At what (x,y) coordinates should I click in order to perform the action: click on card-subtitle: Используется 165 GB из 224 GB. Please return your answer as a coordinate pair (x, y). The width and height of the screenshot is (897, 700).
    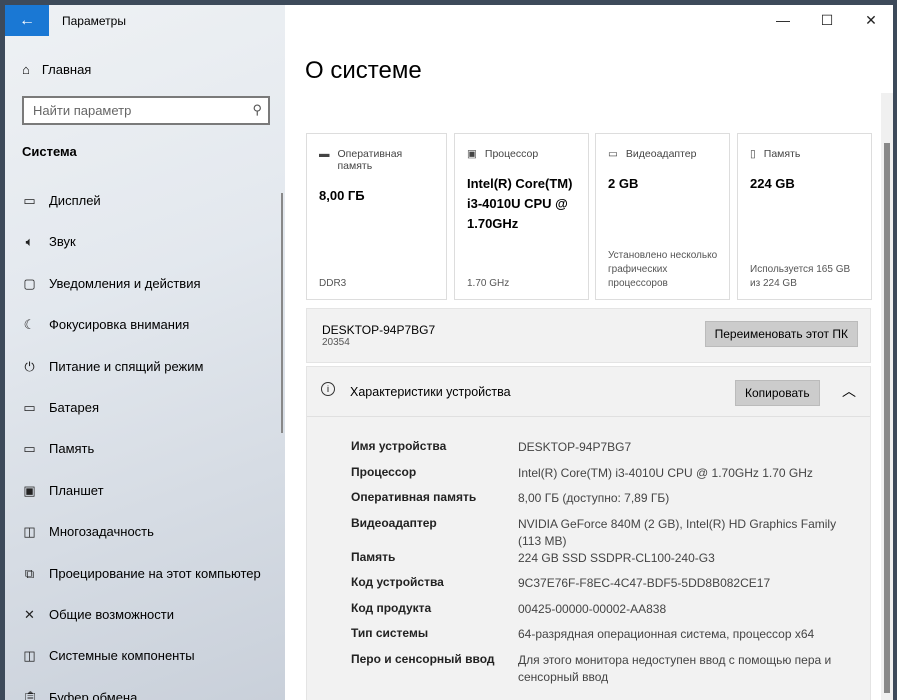
    Looking at the image, I should click on (800, 276).